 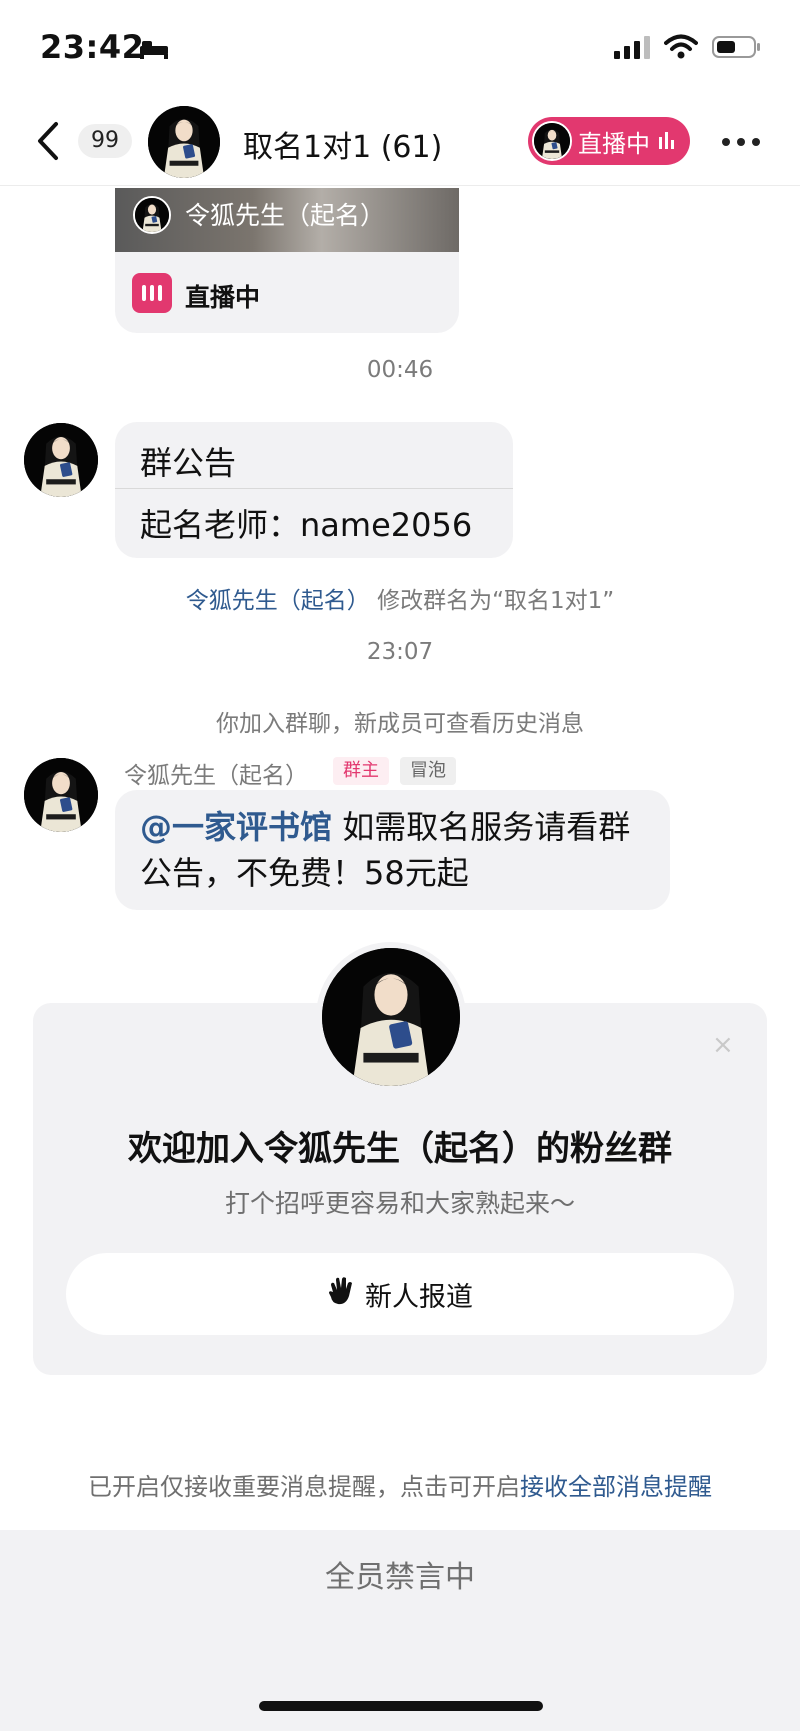 I want to click on notice-title: 群公告, so click(x=188, y=463).